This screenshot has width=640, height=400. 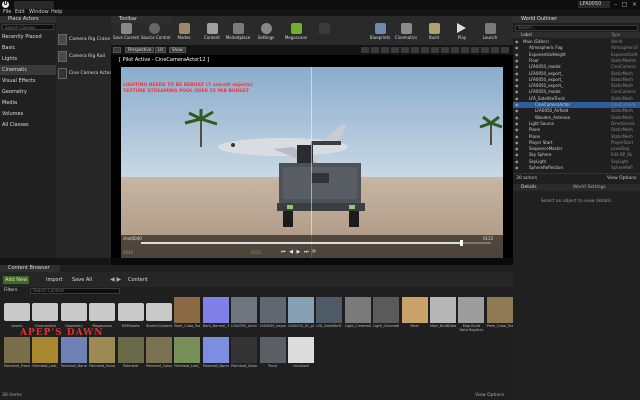 What do you see at coordinates (244, 359) in the screenshot?
I see `asset-item: Palmleaf_Subsurface_Tex` at bounding box center [244, 359].